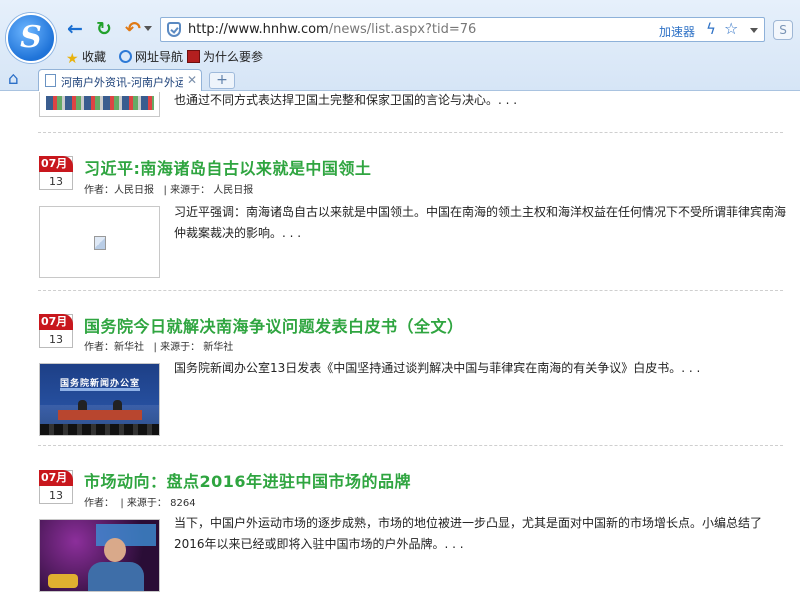 This screenshot has height=600, width=800. I want to click on bookmark-favorites: ★ 收藏, so click(86, 57).